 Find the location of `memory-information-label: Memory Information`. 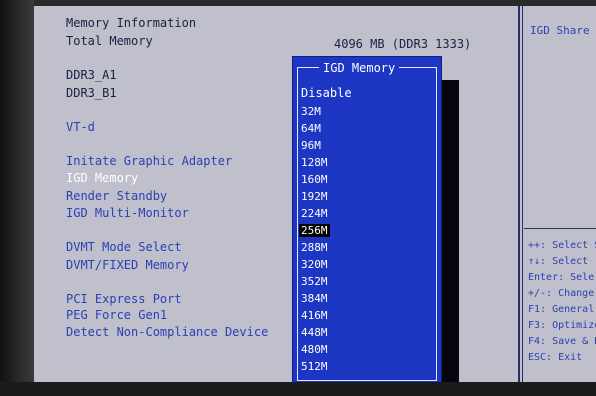

memory-information-label: Memory Information is located at coordinates (131, 23).